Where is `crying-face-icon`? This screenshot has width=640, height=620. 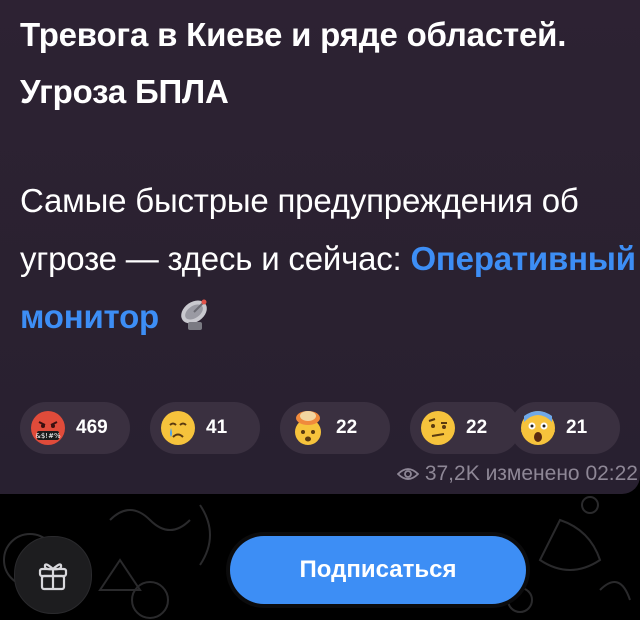
crying-face-icon is located at coordinates (178, 428).